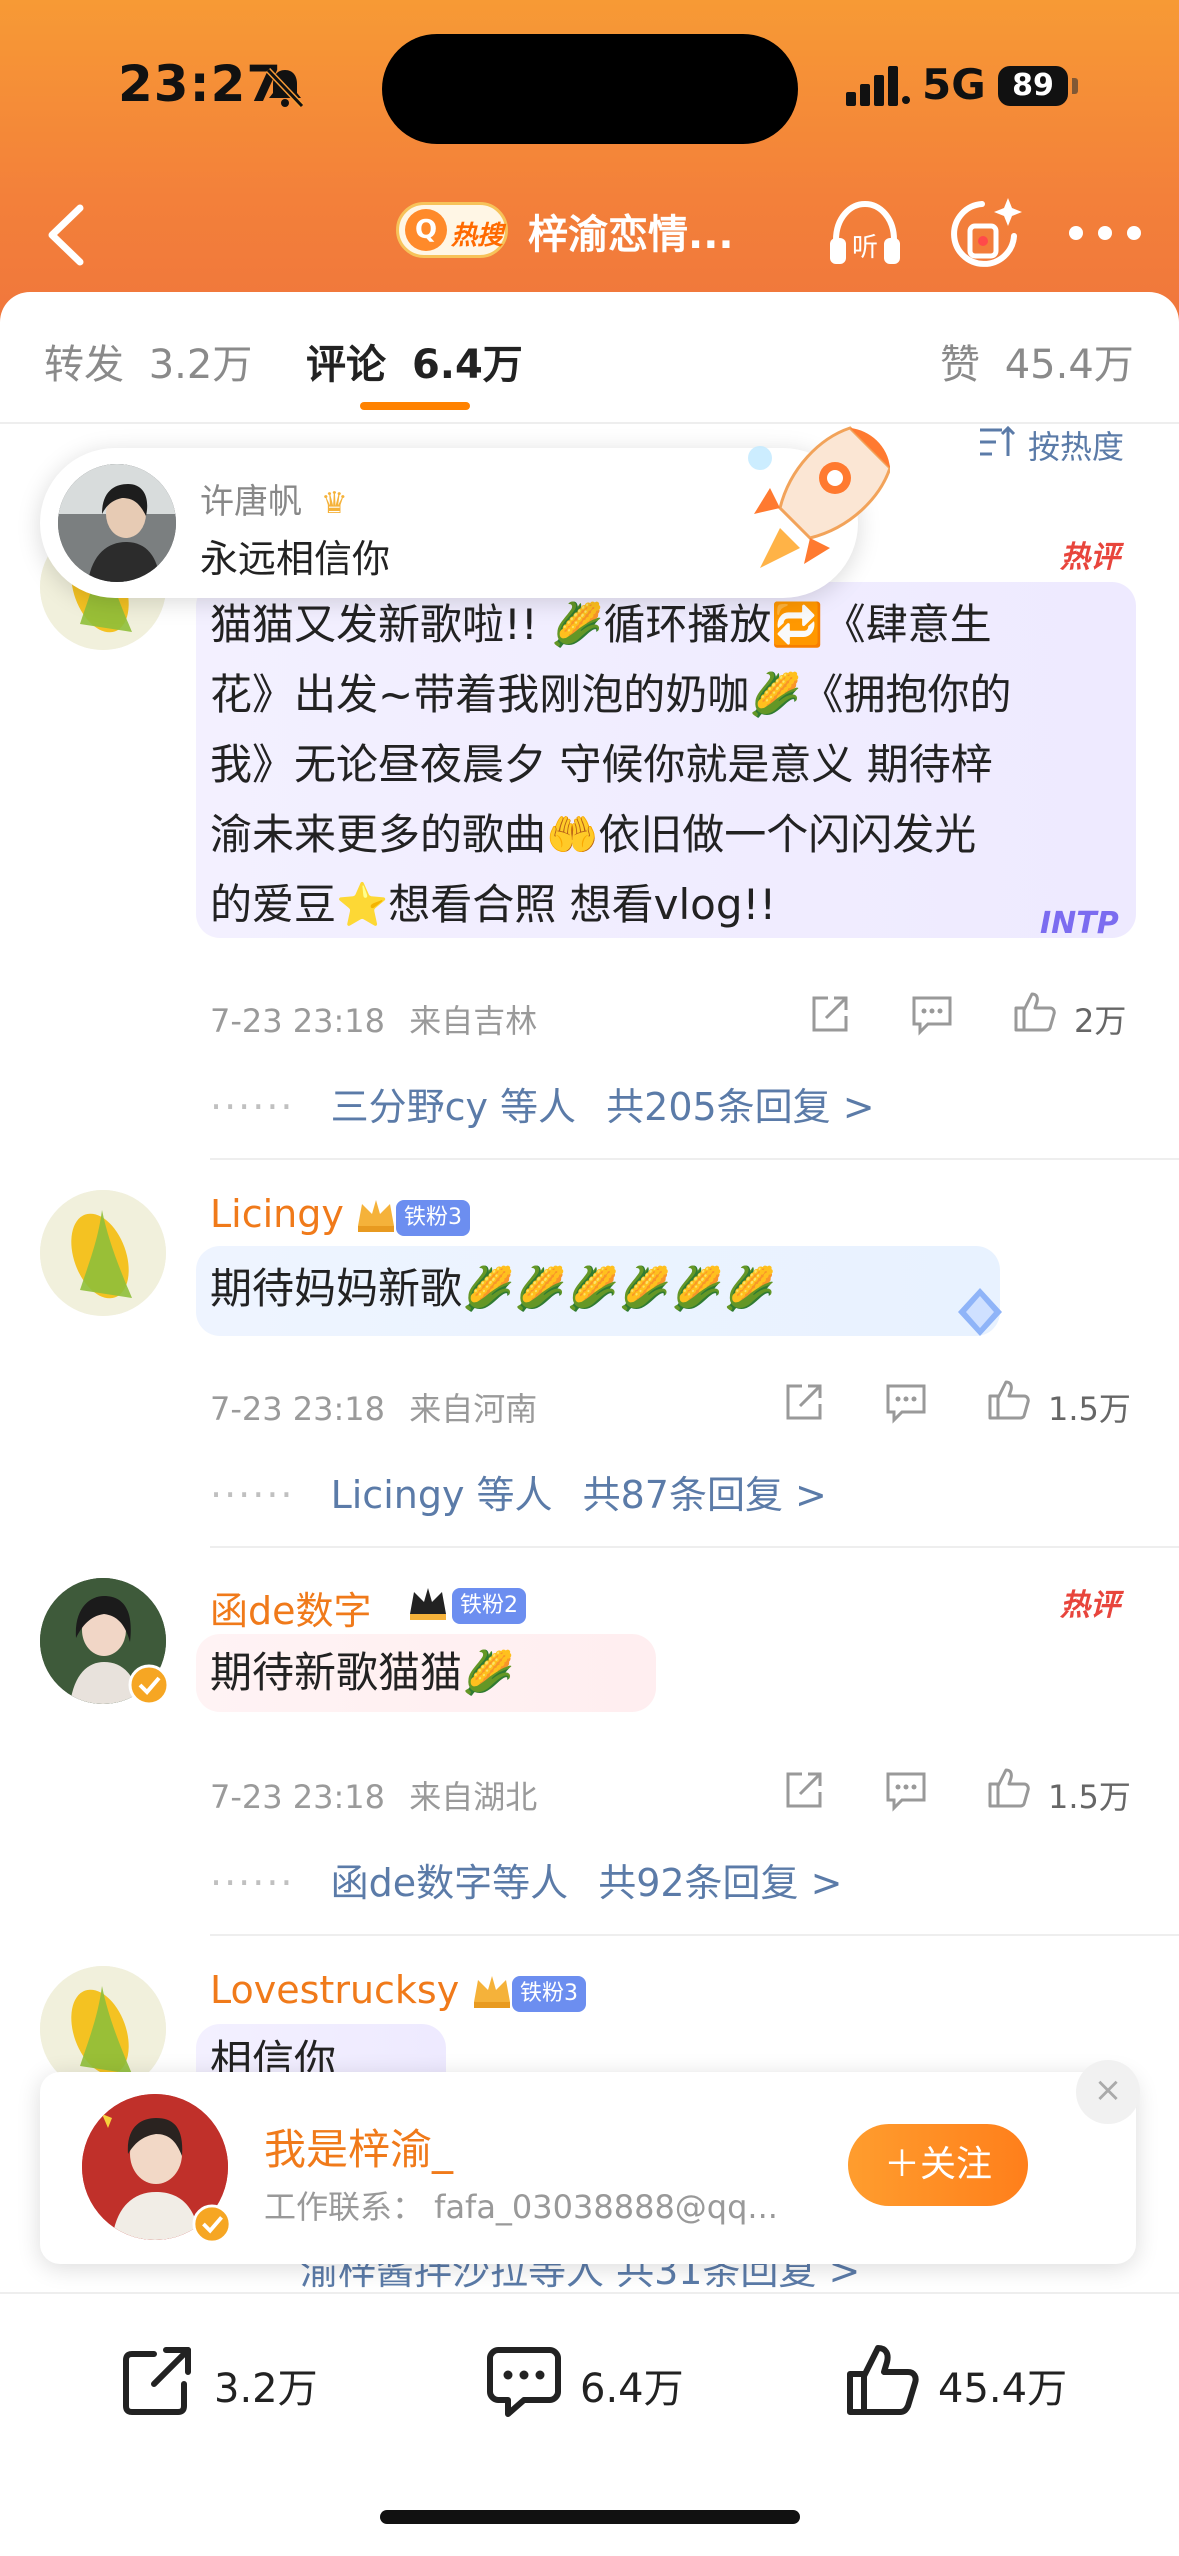 The image size is (1179, 2556). I want to click on hot-search-badge: Q 热搜, so click(452, 230).